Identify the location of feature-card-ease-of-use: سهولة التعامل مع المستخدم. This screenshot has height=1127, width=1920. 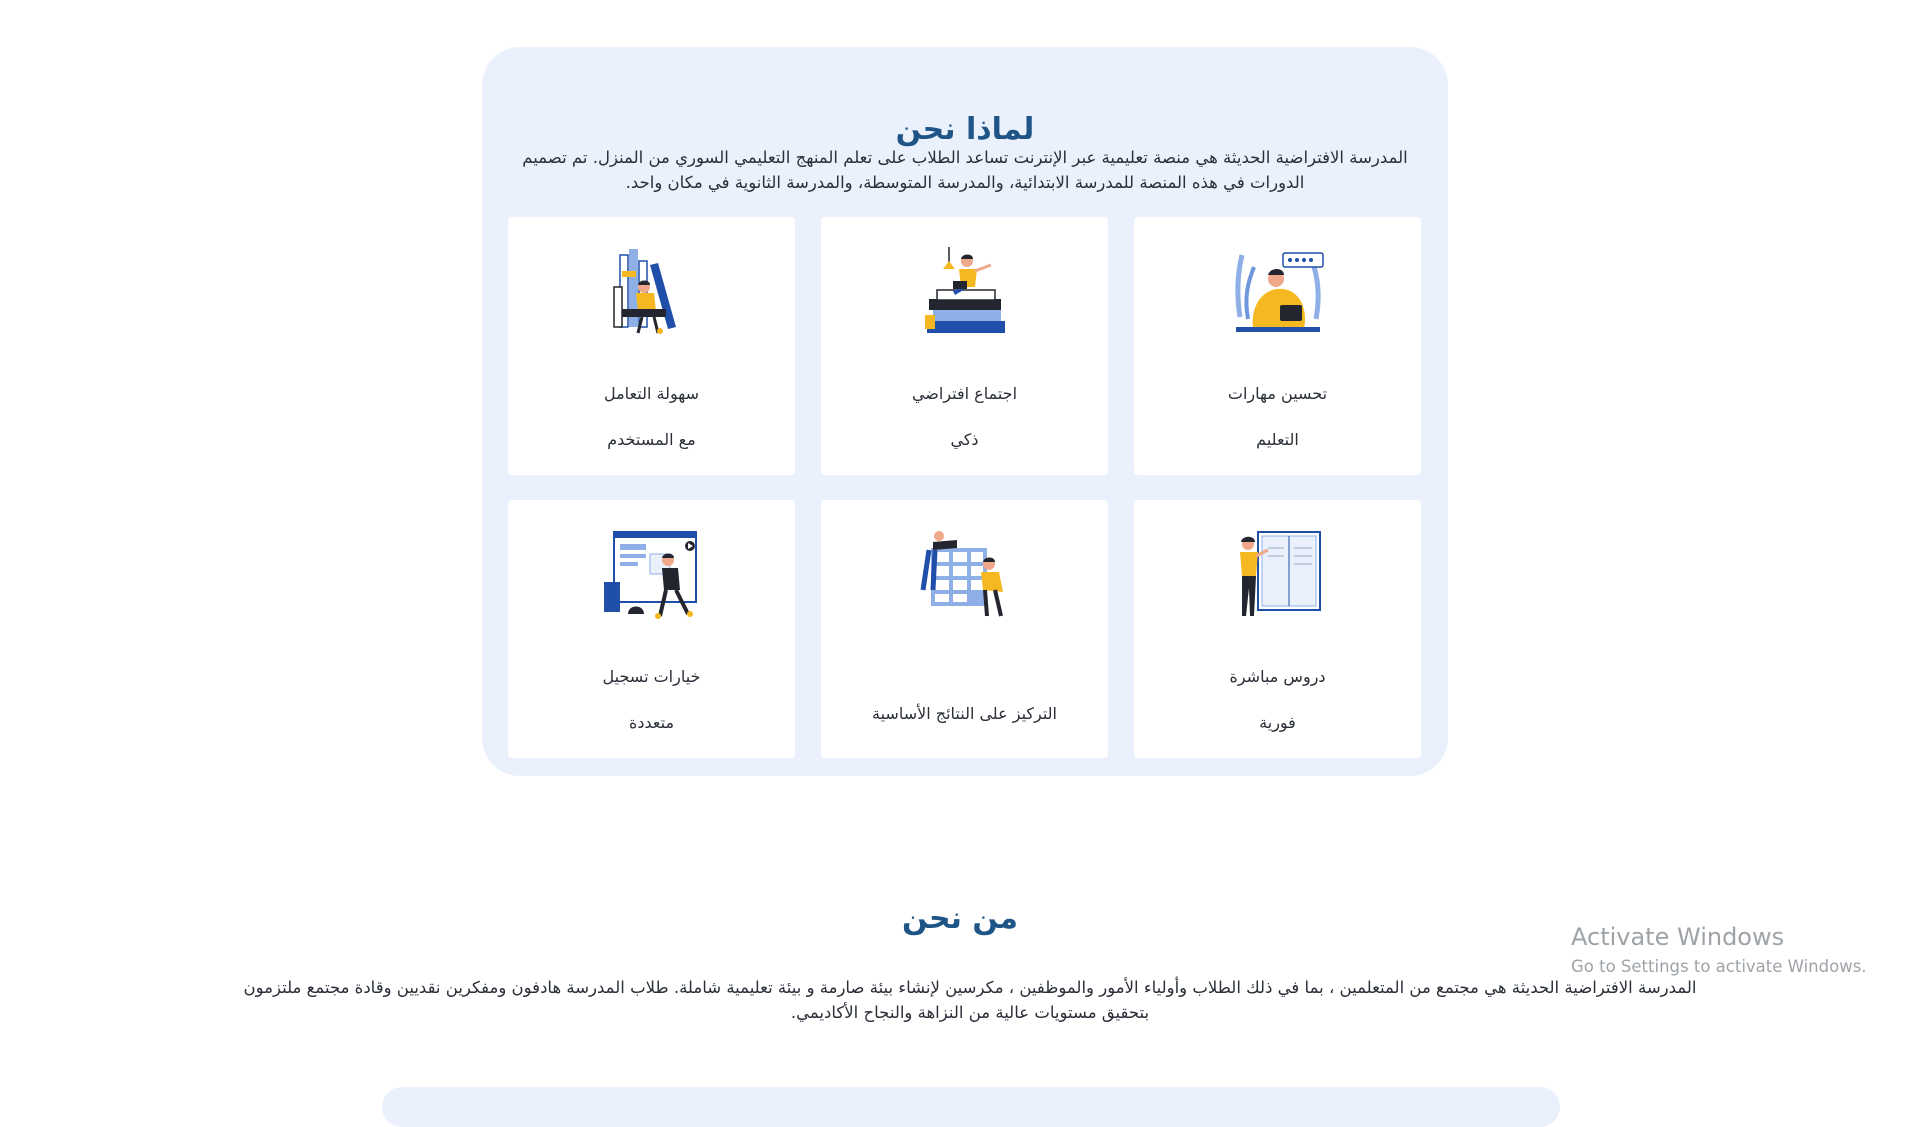
(651, 346).